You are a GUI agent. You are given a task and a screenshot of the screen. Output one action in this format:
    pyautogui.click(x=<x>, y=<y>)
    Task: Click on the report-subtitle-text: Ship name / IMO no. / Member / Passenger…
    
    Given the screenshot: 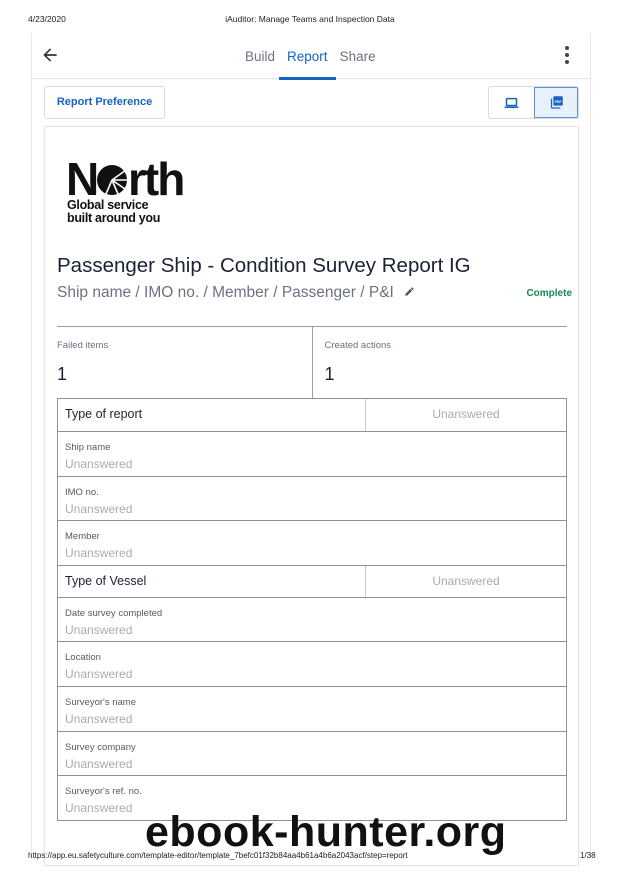 What is the action you would take?
    pyautogui.click(x=225, y=292)
    